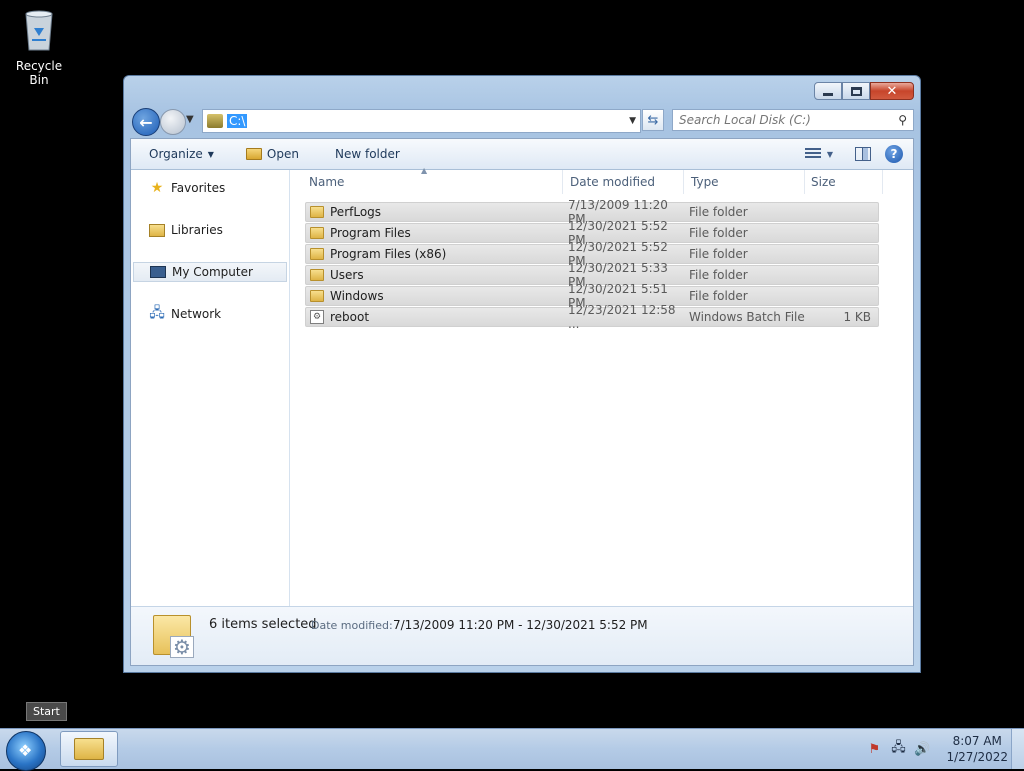 The width and height of the screenshot is (1024, 771). Describe the element at coordinates (894, 154) in the screenshot. I see `help-icon: ?` at that location.